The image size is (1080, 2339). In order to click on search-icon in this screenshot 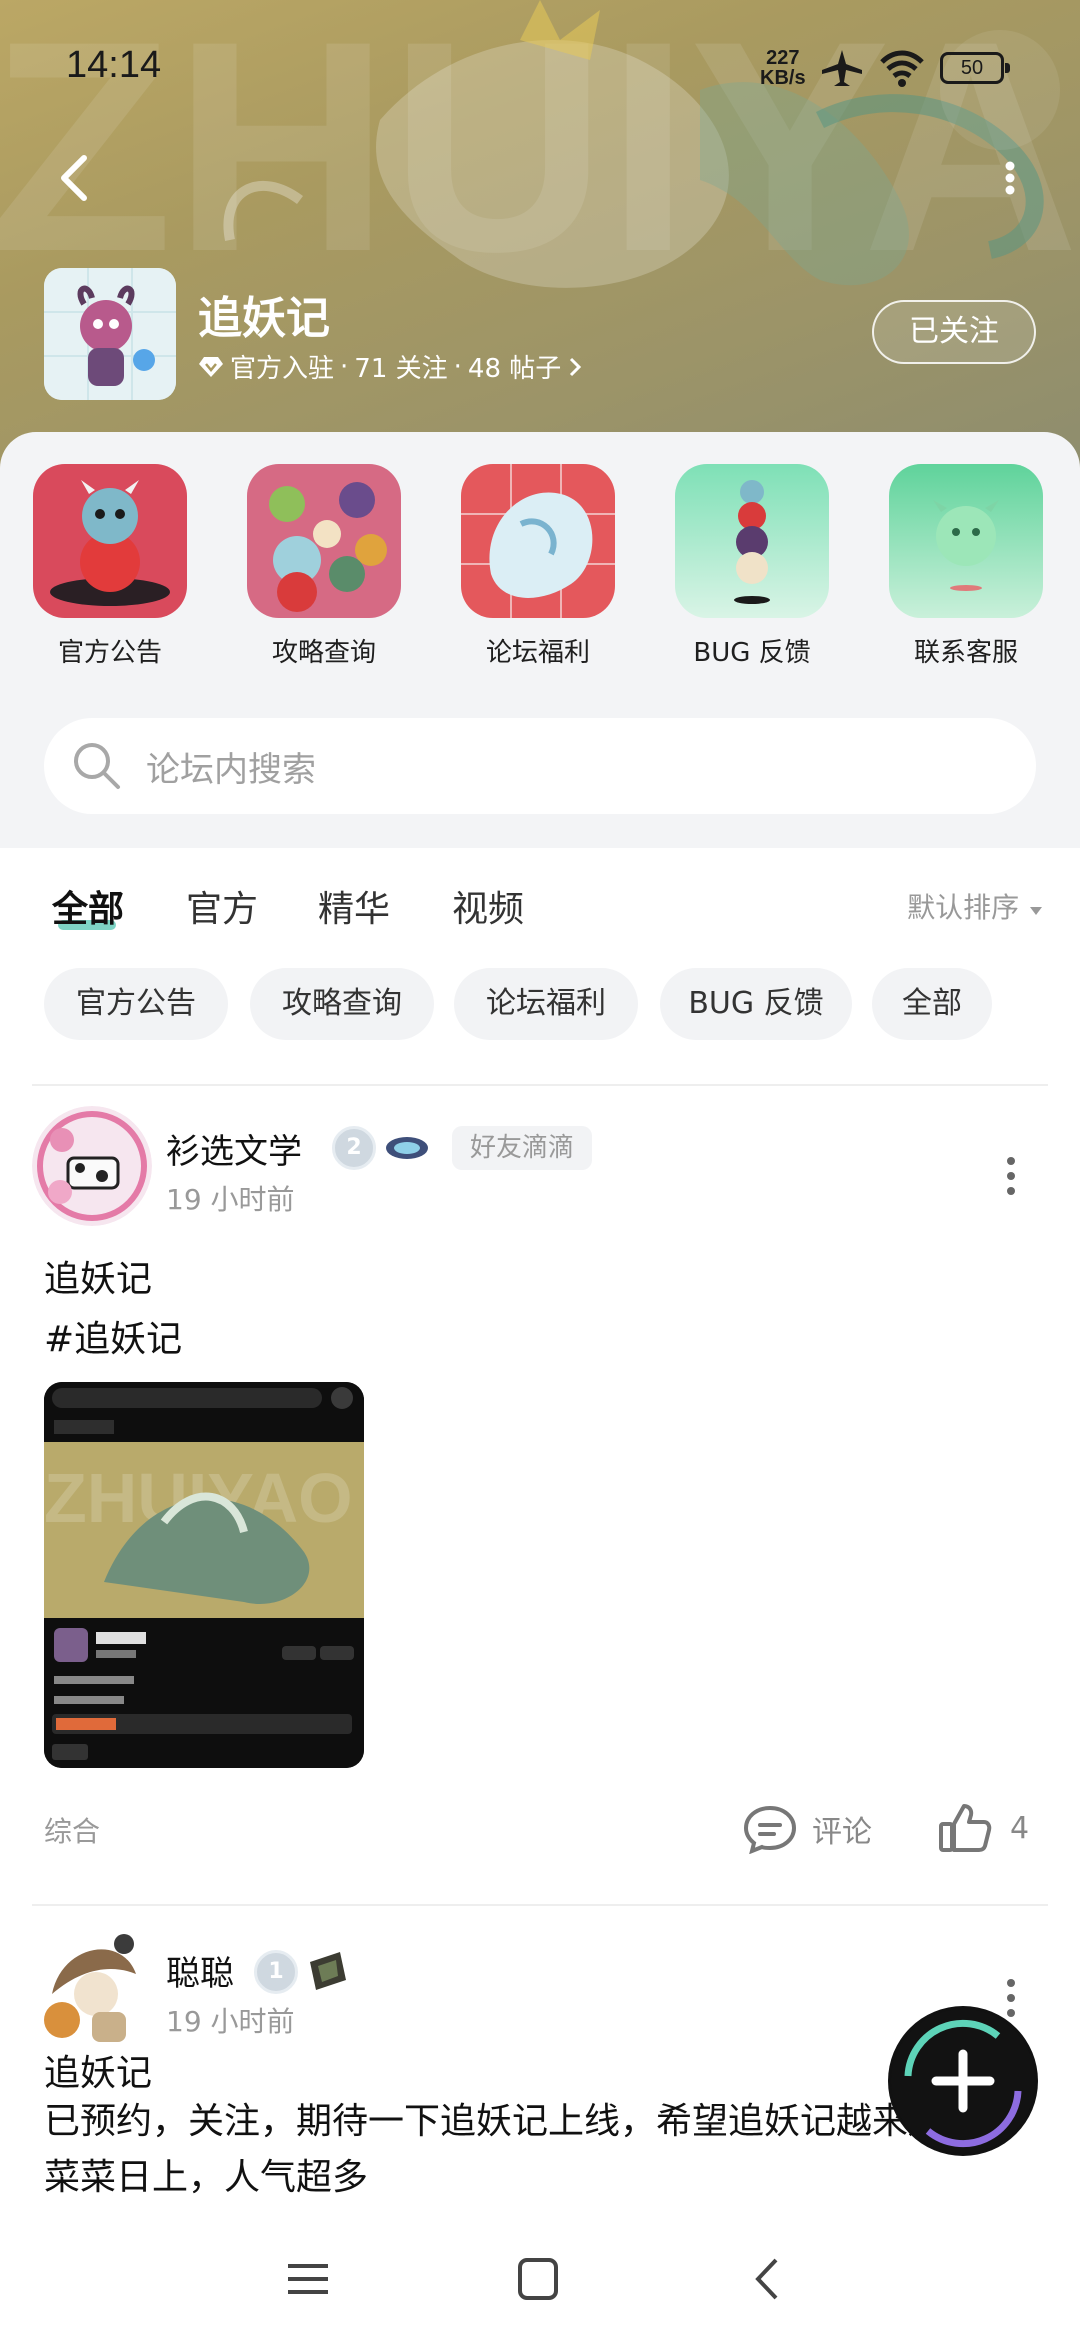, I will do `click(97, 766)`.